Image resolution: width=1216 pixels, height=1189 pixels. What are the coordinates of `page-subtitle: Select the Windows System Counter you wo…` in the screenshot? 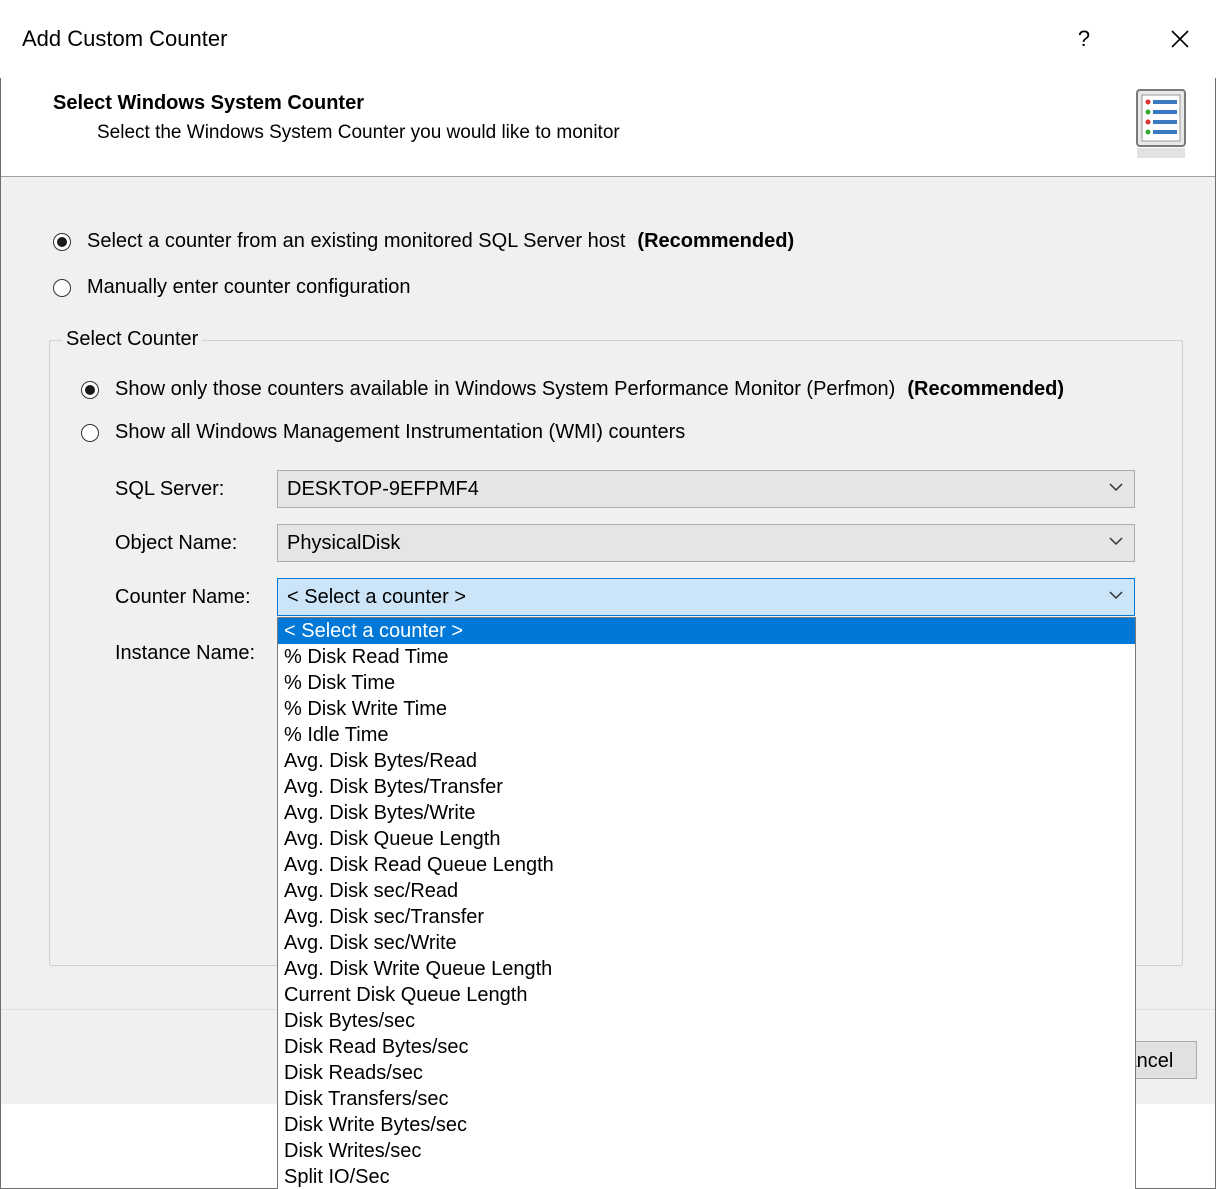 It's located at (358, 132).